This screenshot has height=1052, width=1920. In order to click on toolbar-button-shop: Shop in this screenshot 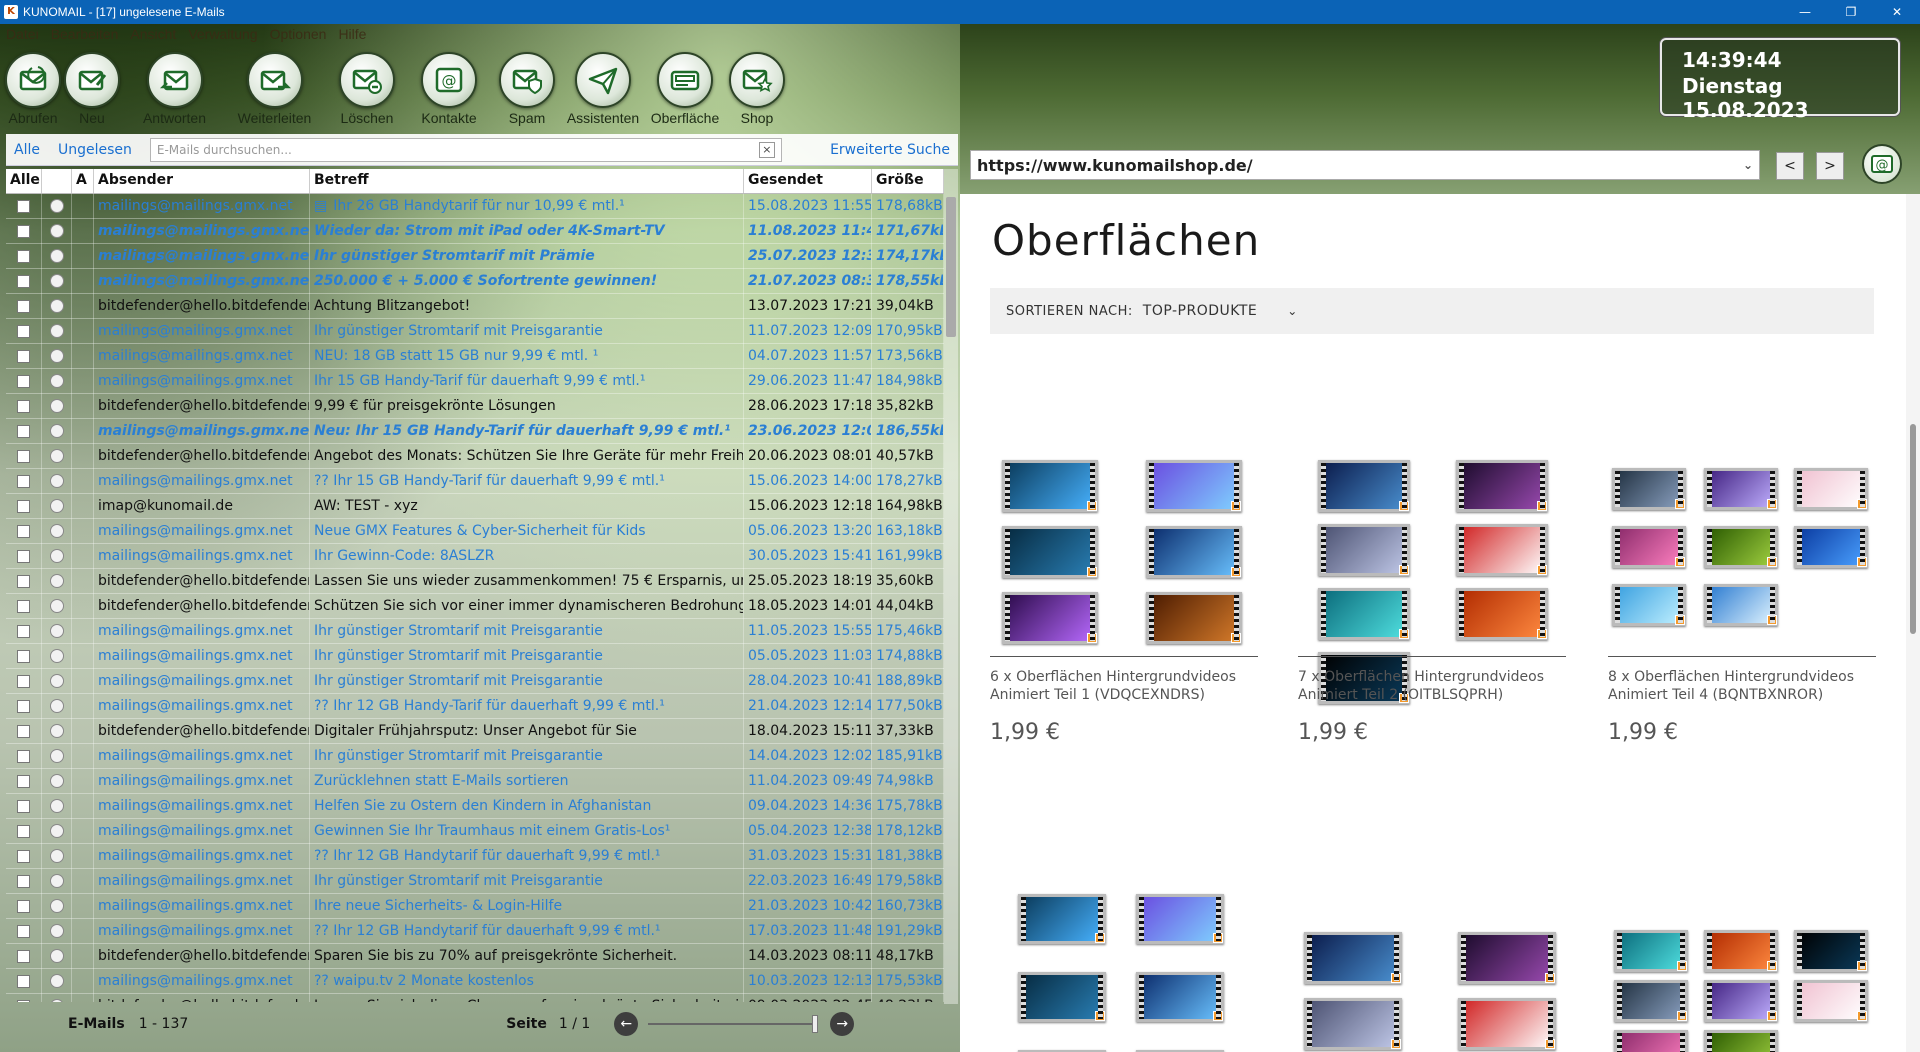, I will do `click(757, 89)`.